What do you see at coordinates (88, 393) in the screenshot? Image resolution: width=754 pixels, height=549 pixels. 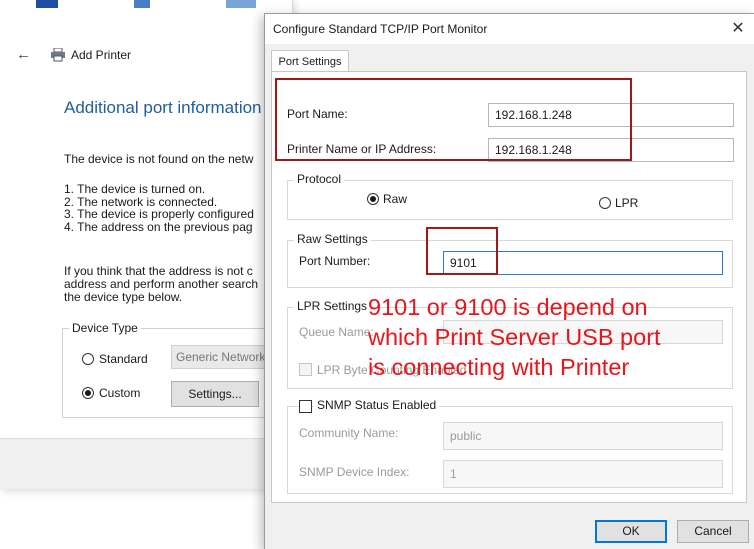 I see `custom-radio` at bounding box center [88, 393].